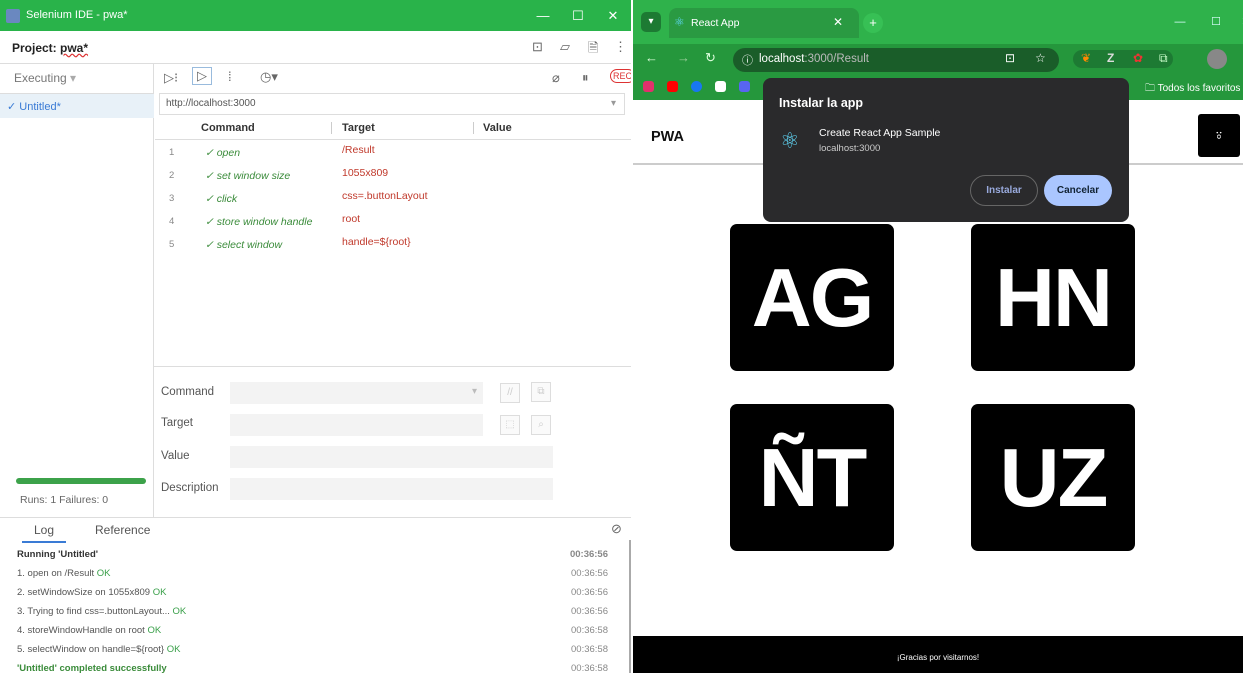 Image resolution: width=1243 pixels, height=673 pixels. What do you see at coordinates (814, 59) in the screenshot?
I see `address-text: localhost:3000/Result` at bounding box center [814, 59].